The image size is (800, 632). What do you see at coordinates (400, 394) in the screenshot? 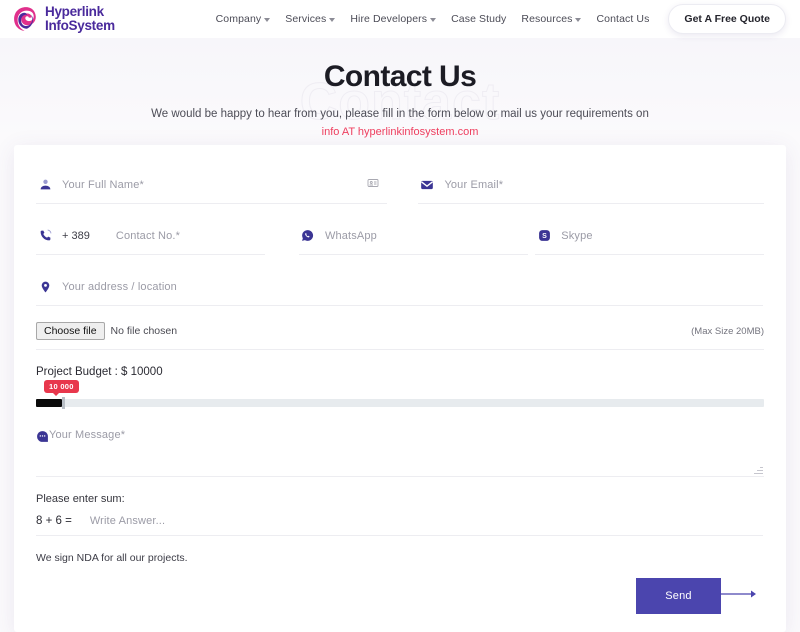
I see `project-budget-slider: 10 000` at bounding box center [400, 394].